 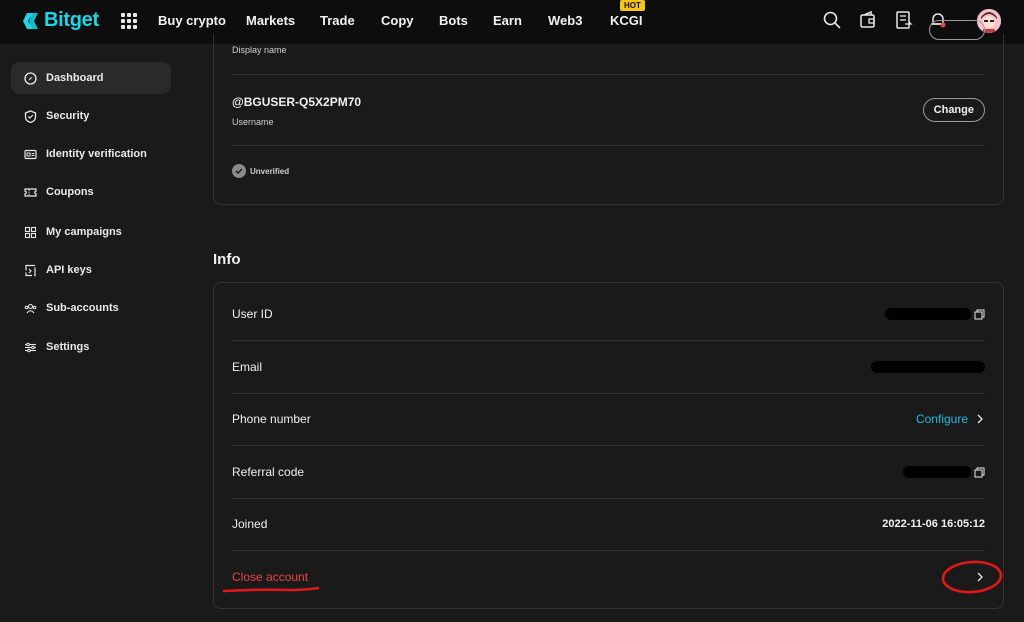 What do you see at coordinates (626, 20) in the screenshot?
I see `nav-kcgi: KCGI` at bounding box center [626, 20].